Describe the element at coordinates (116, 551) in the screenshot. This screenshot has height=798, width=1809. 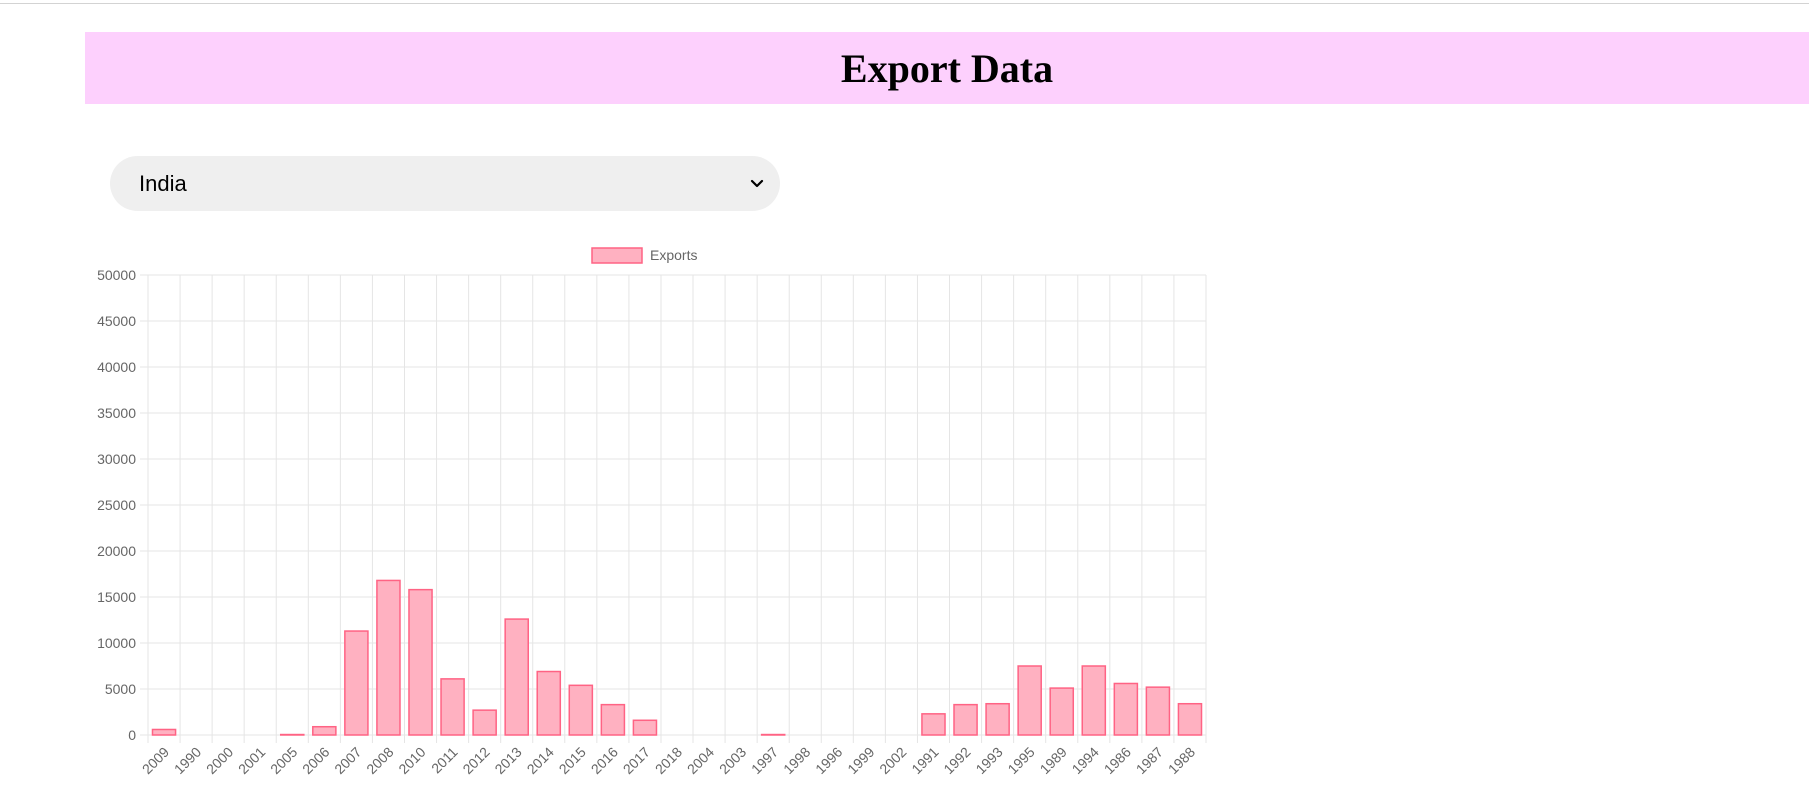
I see `y-tick-label: 20000` at that location.